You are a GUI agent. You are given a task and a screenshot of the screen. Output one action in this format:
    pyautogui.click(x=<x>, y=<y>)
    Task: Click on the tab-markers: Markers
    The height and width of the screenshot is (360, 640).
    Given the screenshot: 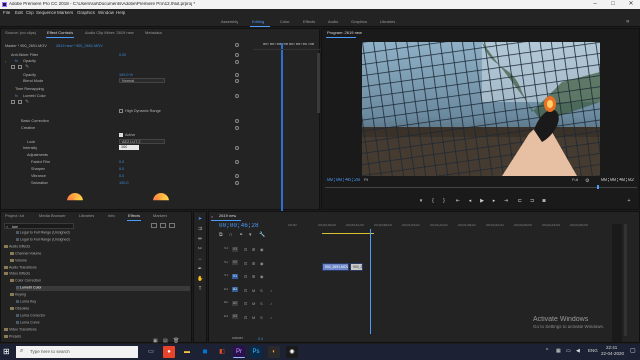 What is the action you would take?
    pyautogui.click(x=160, y=216)
    